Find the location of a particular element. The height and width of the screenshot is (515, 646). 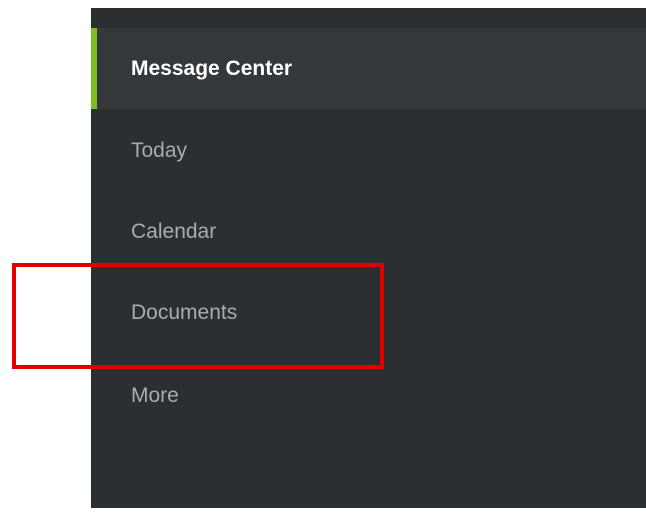

sidebar-item-label: Documents is located at coordinates (184, 312).